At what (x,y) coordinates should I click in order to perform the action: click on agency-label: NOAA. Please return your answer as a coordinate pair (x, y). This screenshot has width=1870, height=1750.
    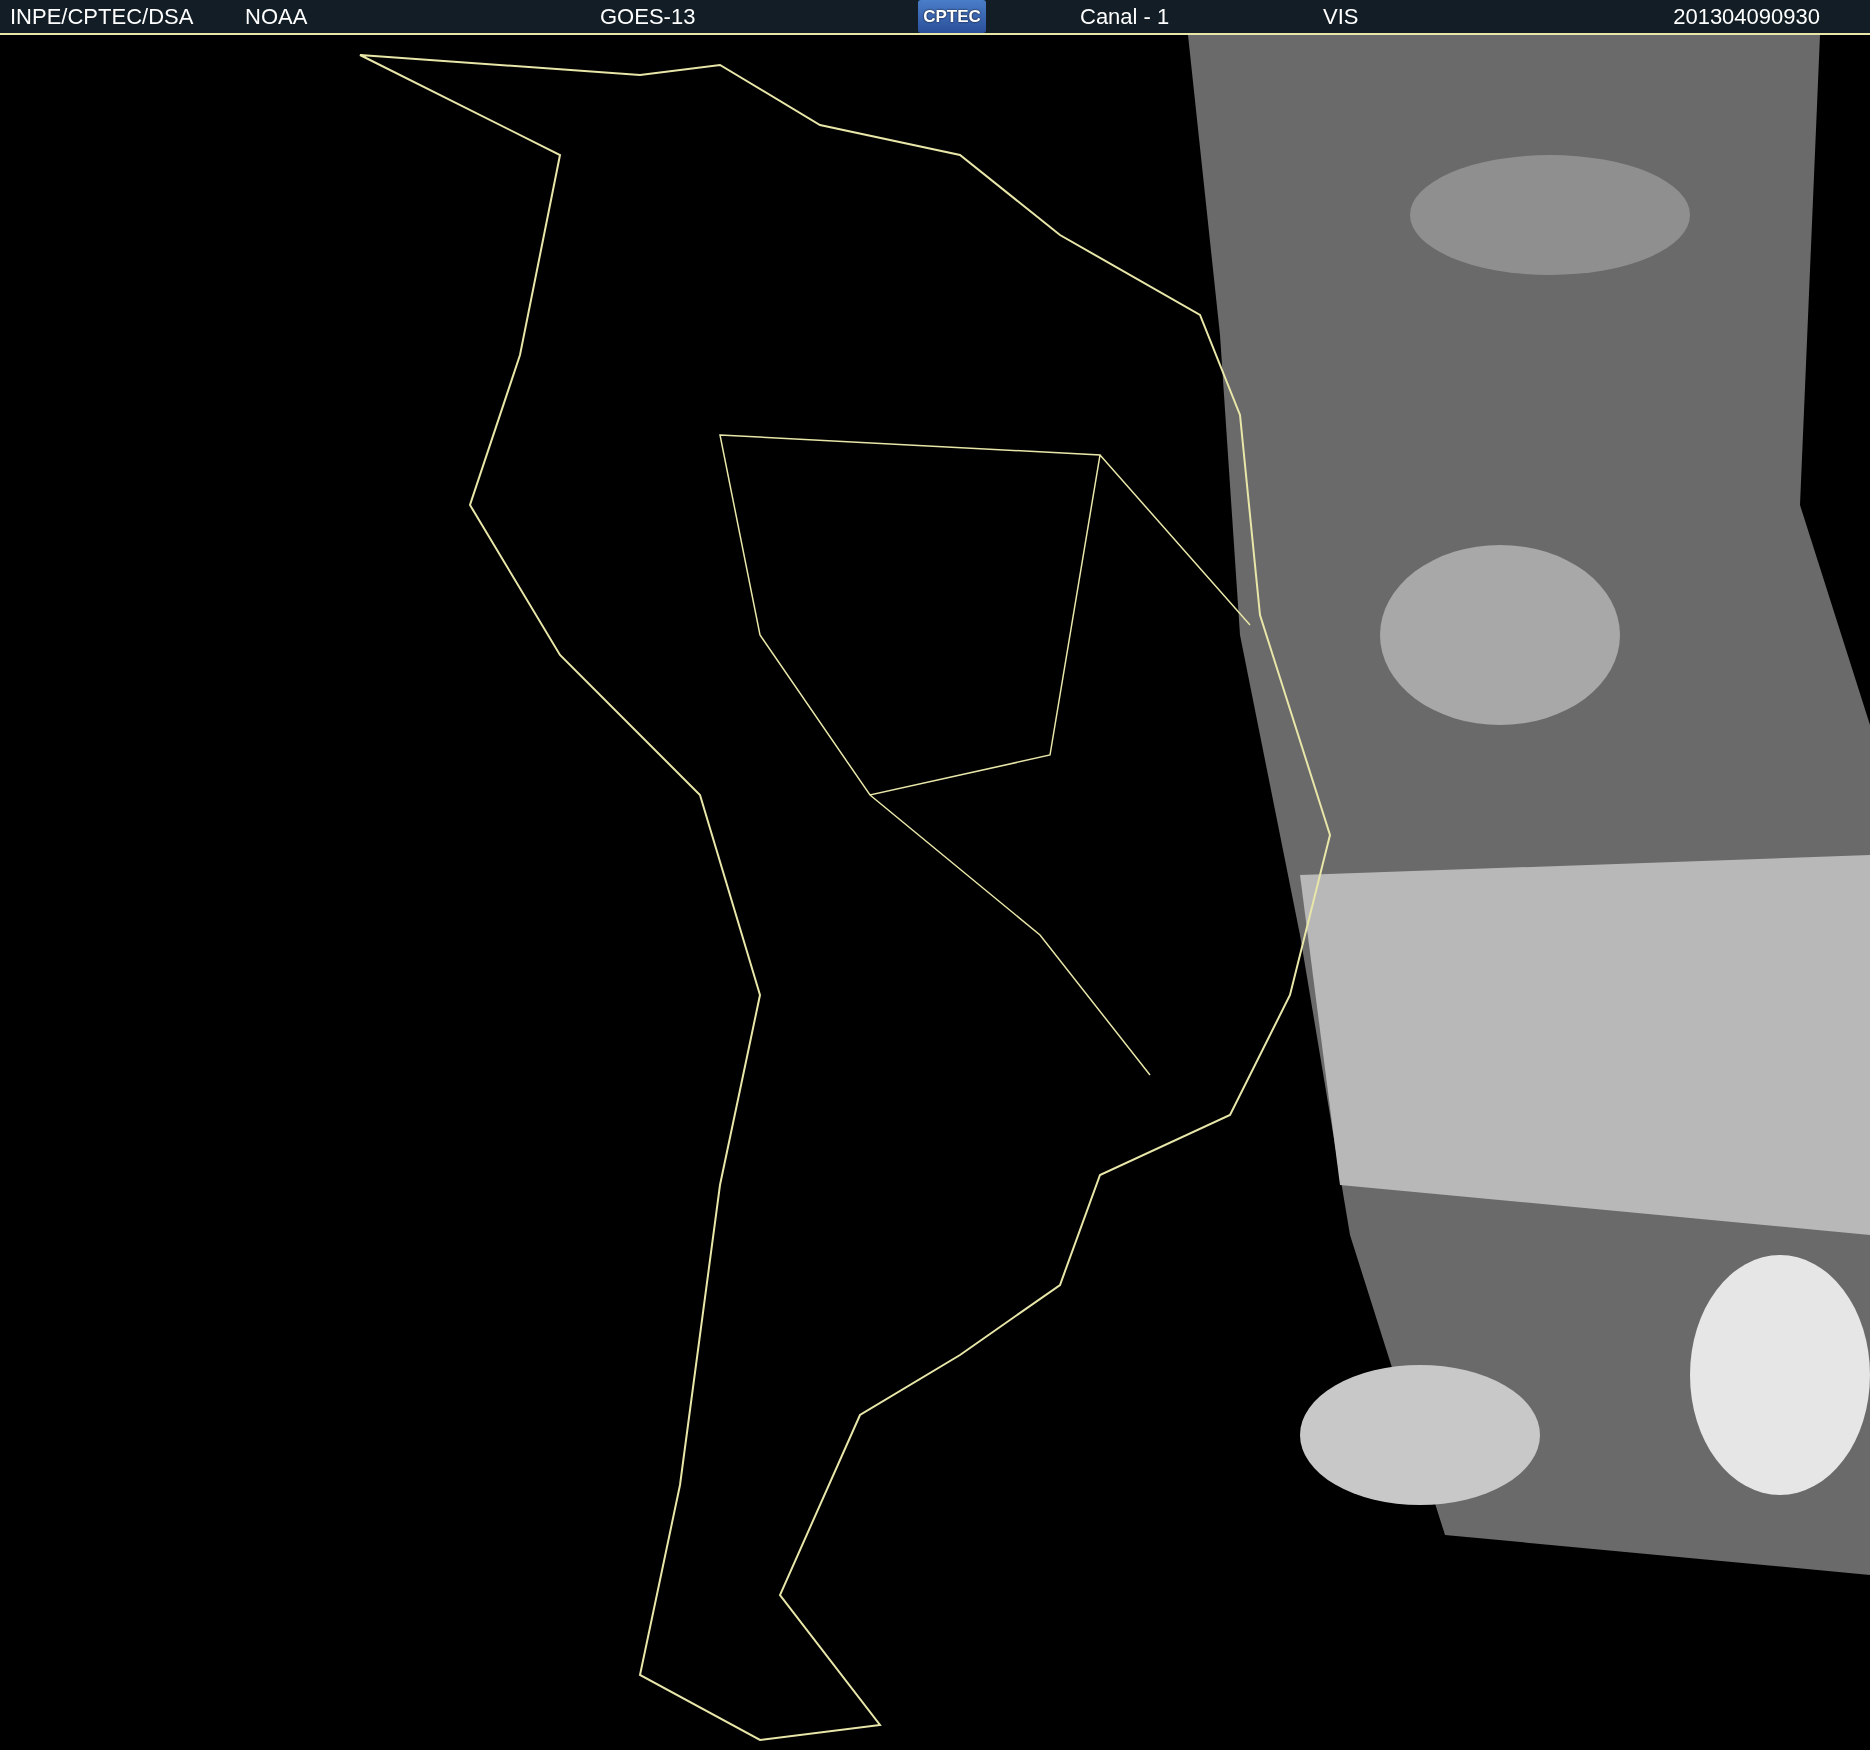
    Looking at the image, I should click on (277, 16).